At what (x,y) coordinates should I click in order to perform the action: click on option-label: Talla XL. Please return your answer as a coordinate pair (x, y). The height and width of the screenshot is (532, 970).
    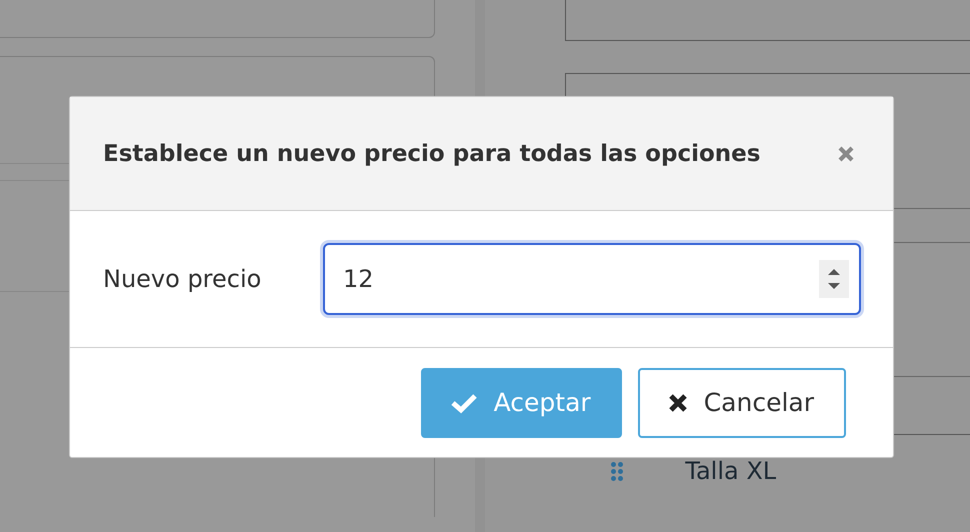
    Looking at the image, I should click on (730, 471).